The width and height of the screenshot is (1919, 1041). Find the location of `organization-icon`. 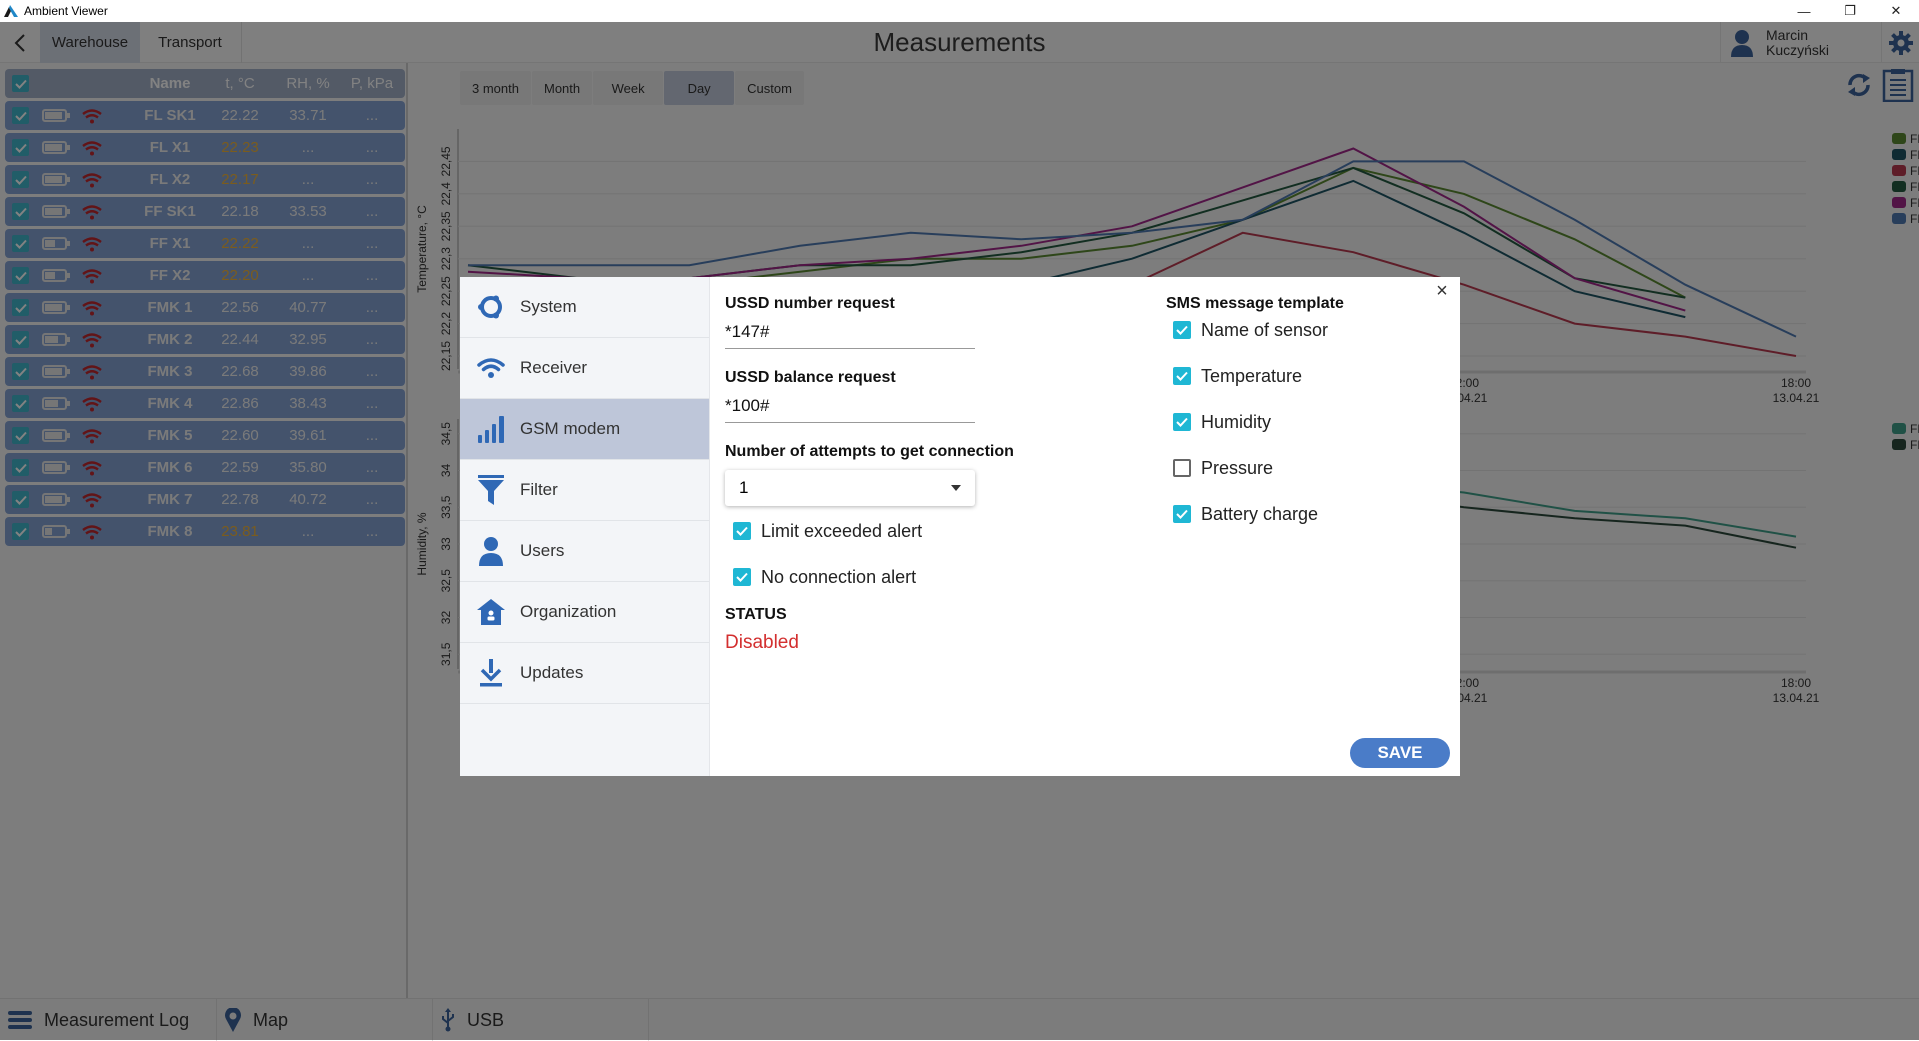

organization-icon is located at coordinates (491, 612).